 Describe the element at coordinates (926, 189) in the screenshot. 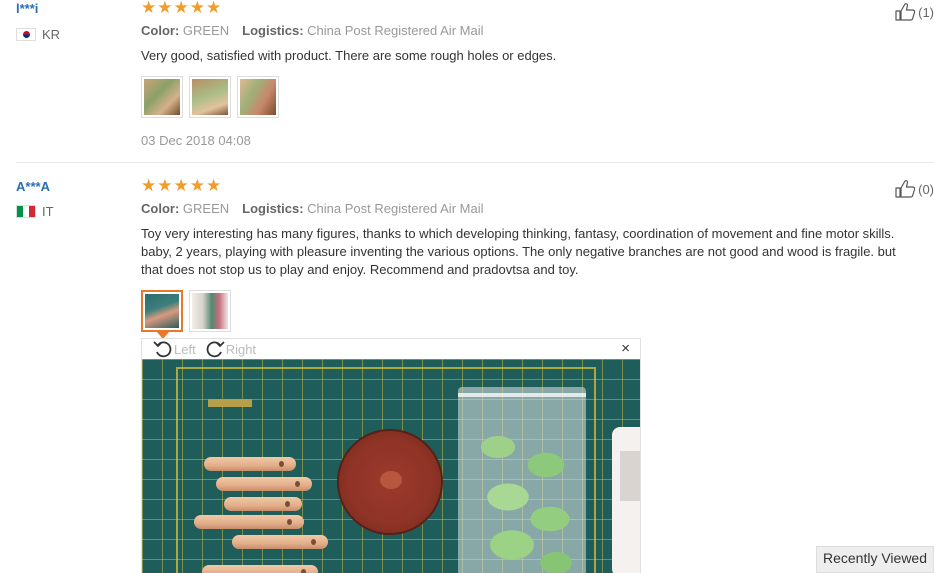

I see `helpful-count: (0)` at that location.